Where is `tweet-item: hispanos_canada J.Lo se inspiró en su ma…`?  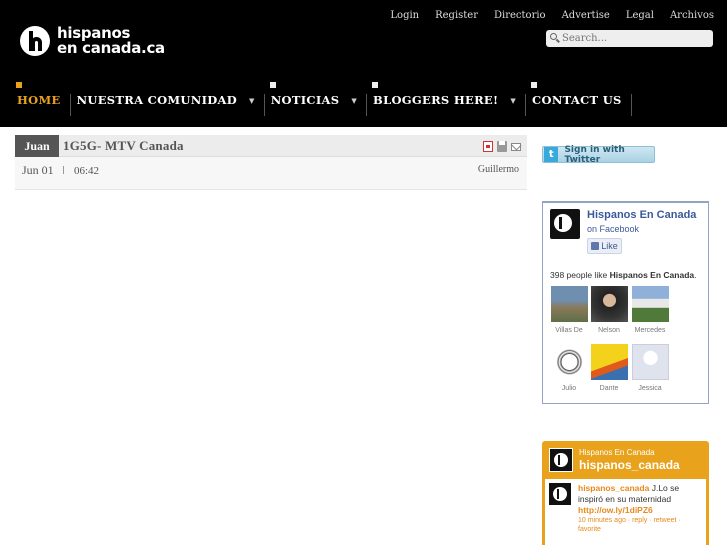
tweet-item: hispanos_canada J.Lo se inspiró en su ma… is located at coordinates (640, 499).